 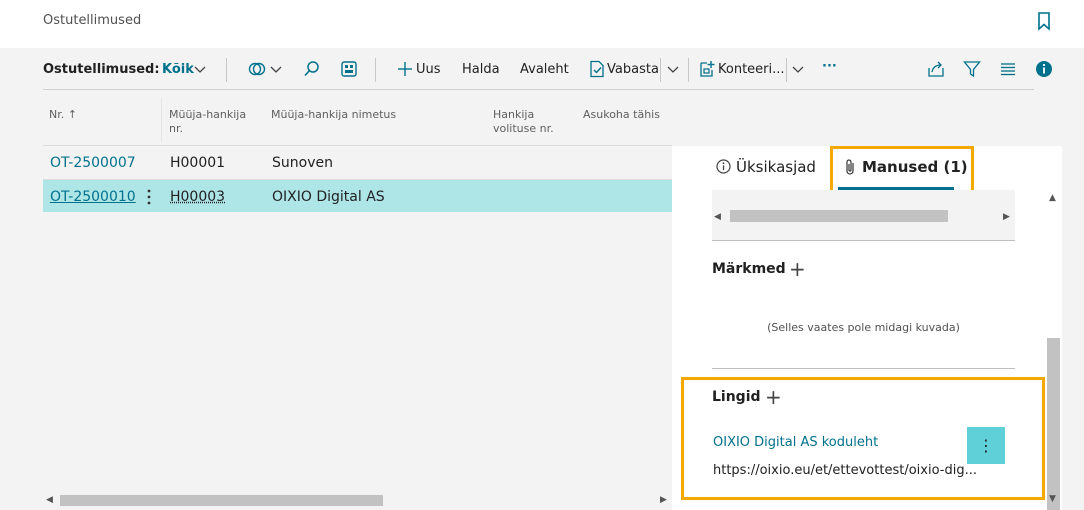 What do you see at coordinates (149, 197) in the screenshot?
I see `row-actions-icon` at bounding box center [149, 197].